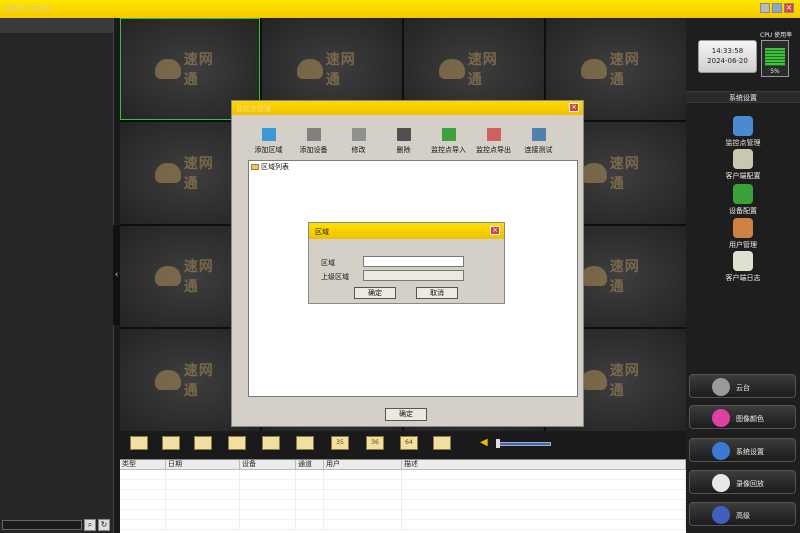  What do you see at coordinates (498, 443) in the screenshot?
I see `volume-slider-handle` at bounding box center [498, 443].